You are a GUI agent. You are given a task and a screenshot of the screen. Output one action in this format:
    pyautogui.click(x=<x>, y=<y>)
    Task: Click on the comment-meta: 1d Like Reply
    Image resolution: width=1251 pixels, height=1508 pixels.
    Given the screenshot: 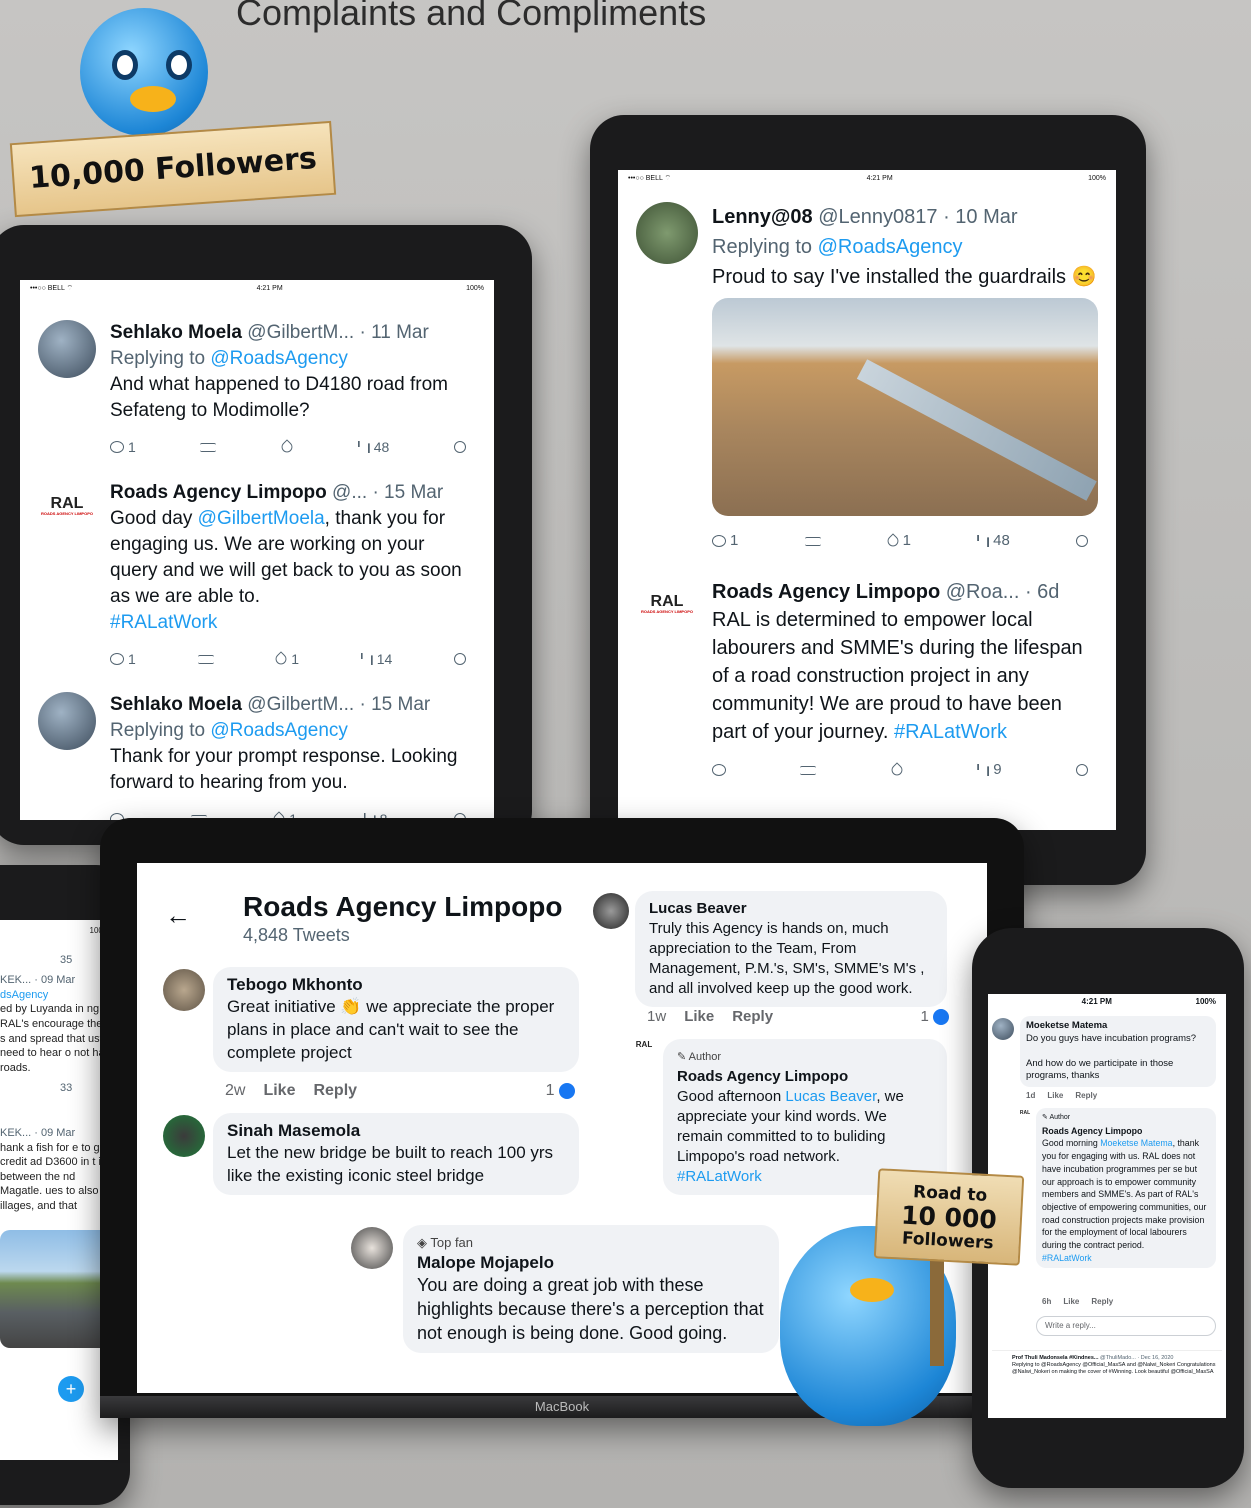 What is the action you would take?
    pyautogui.click(x=1062, y=1095)
    